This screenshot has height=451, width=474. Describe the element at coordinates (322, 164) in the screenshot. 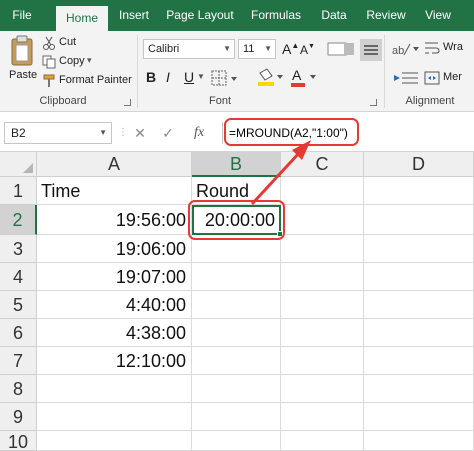

I see `column-header-c: C` at that location.